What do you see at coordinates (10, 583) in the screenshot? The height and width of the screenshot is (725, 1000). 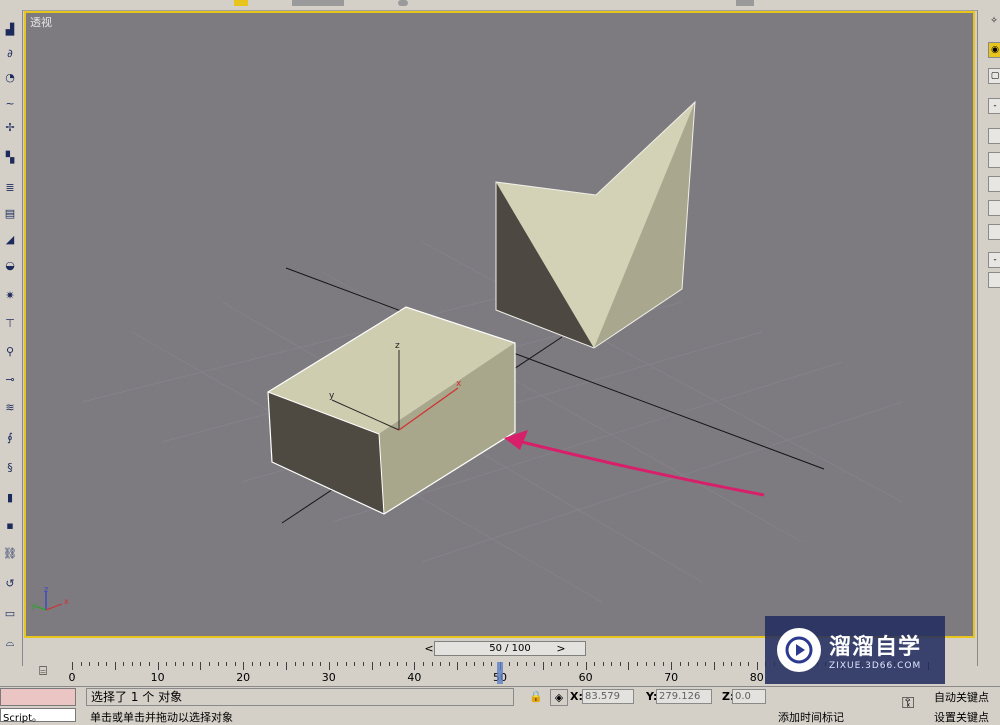 I see `rotate-icon: ↺` at bounding box center [10, 583].